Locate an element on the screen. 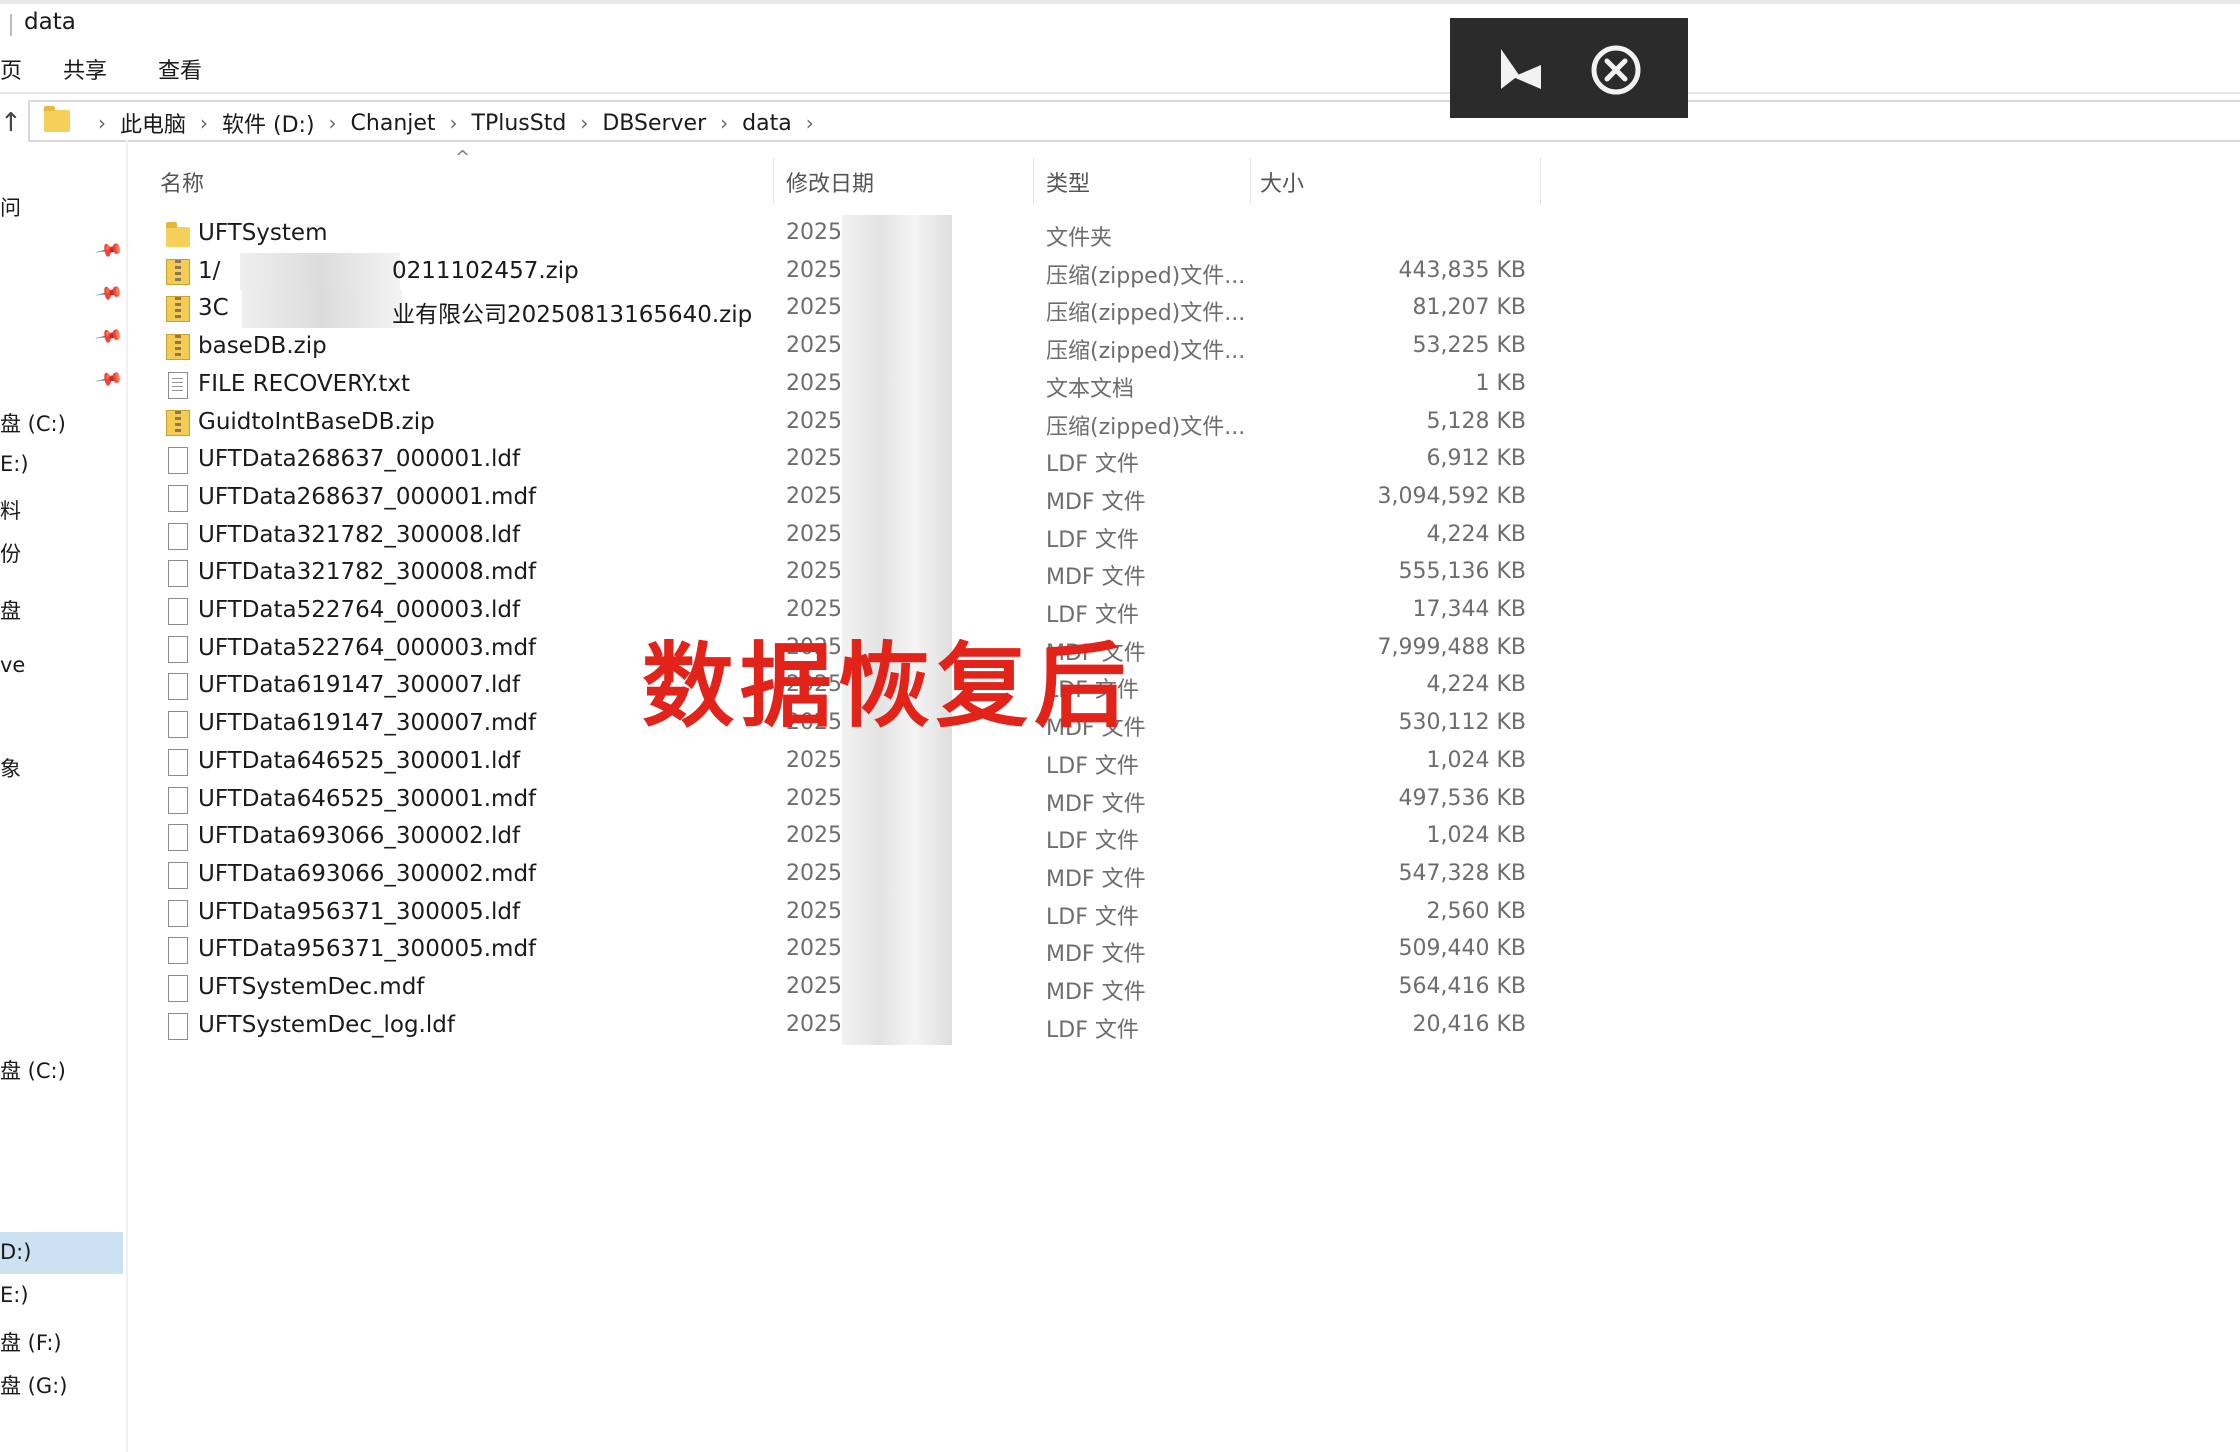  ribbon-tab-home: 页 is located at coordinates (11, 69).